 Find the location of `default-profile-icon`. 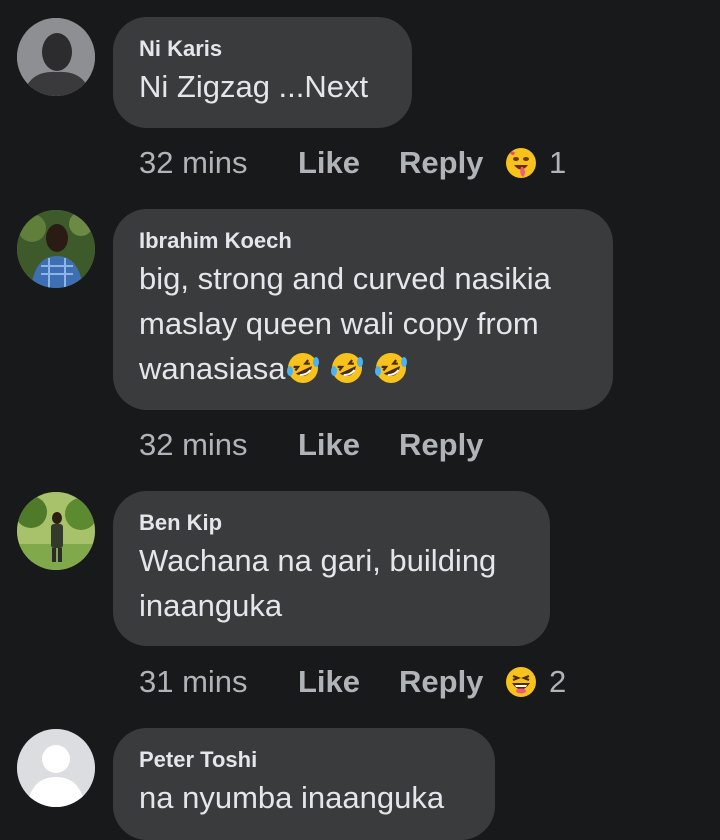

default-profile-icon is located at coordinates (56, 768).